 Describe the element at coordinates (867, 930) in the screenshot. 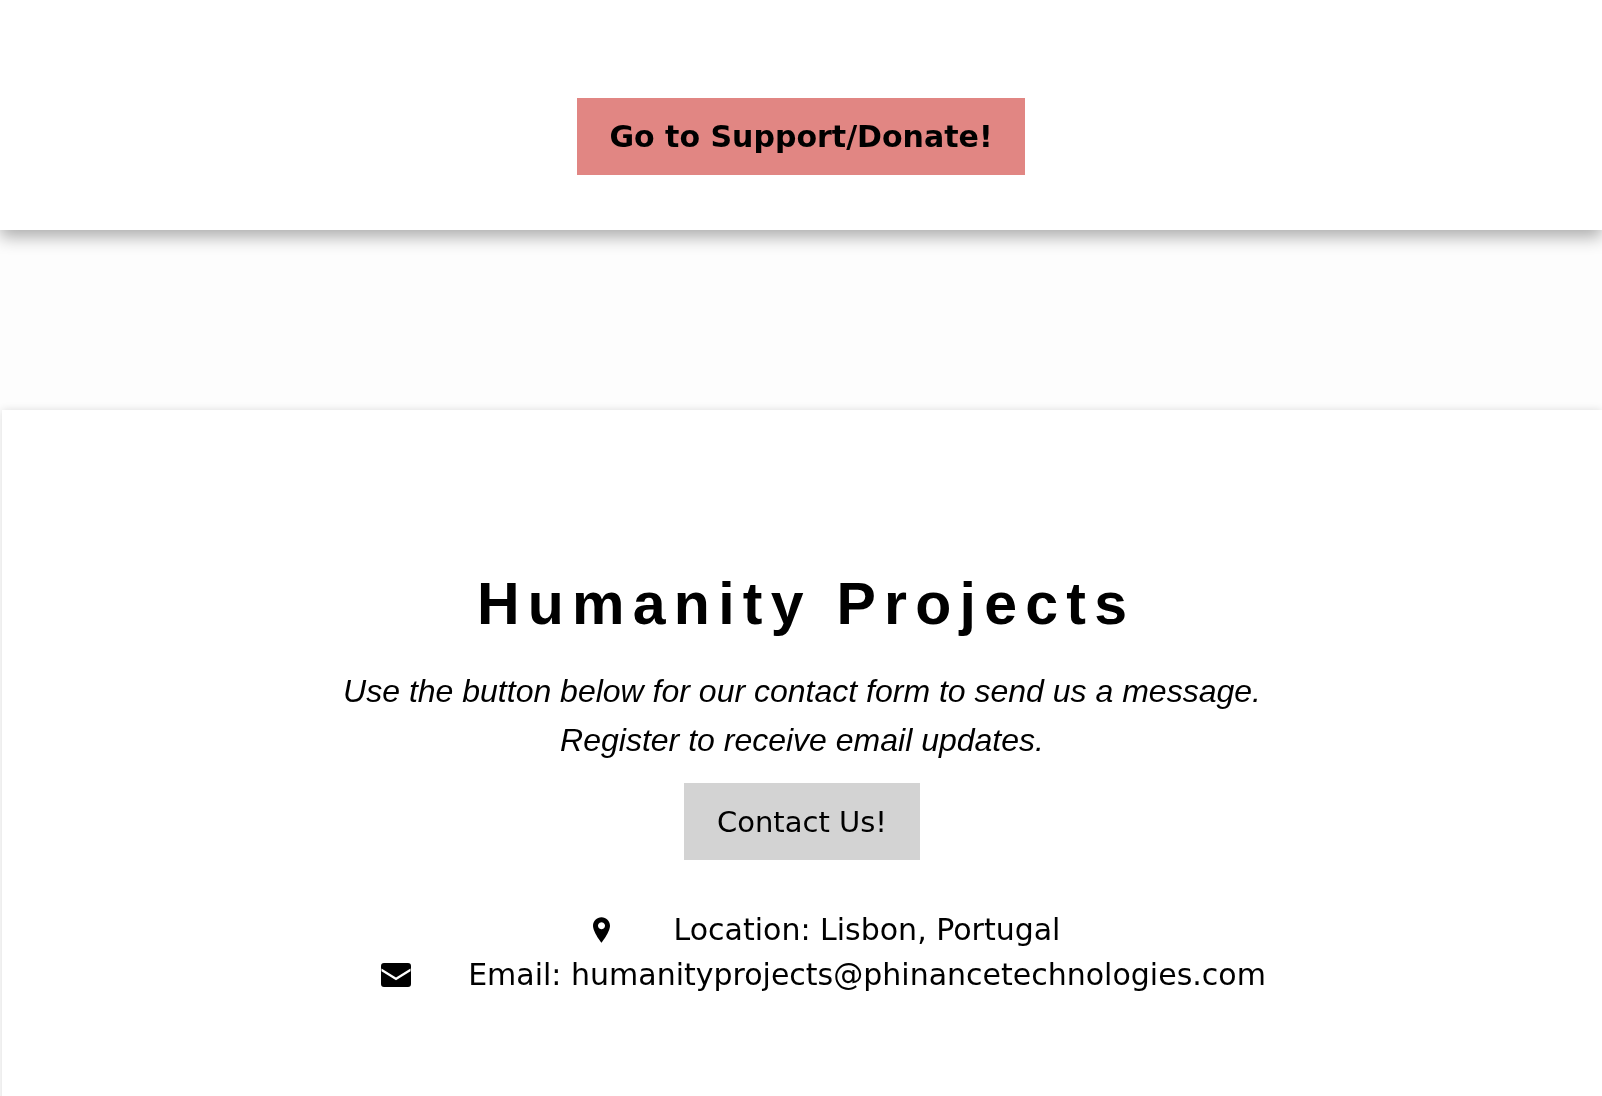

I see `location-text: Location: Lisbon, Portugal` at that location.